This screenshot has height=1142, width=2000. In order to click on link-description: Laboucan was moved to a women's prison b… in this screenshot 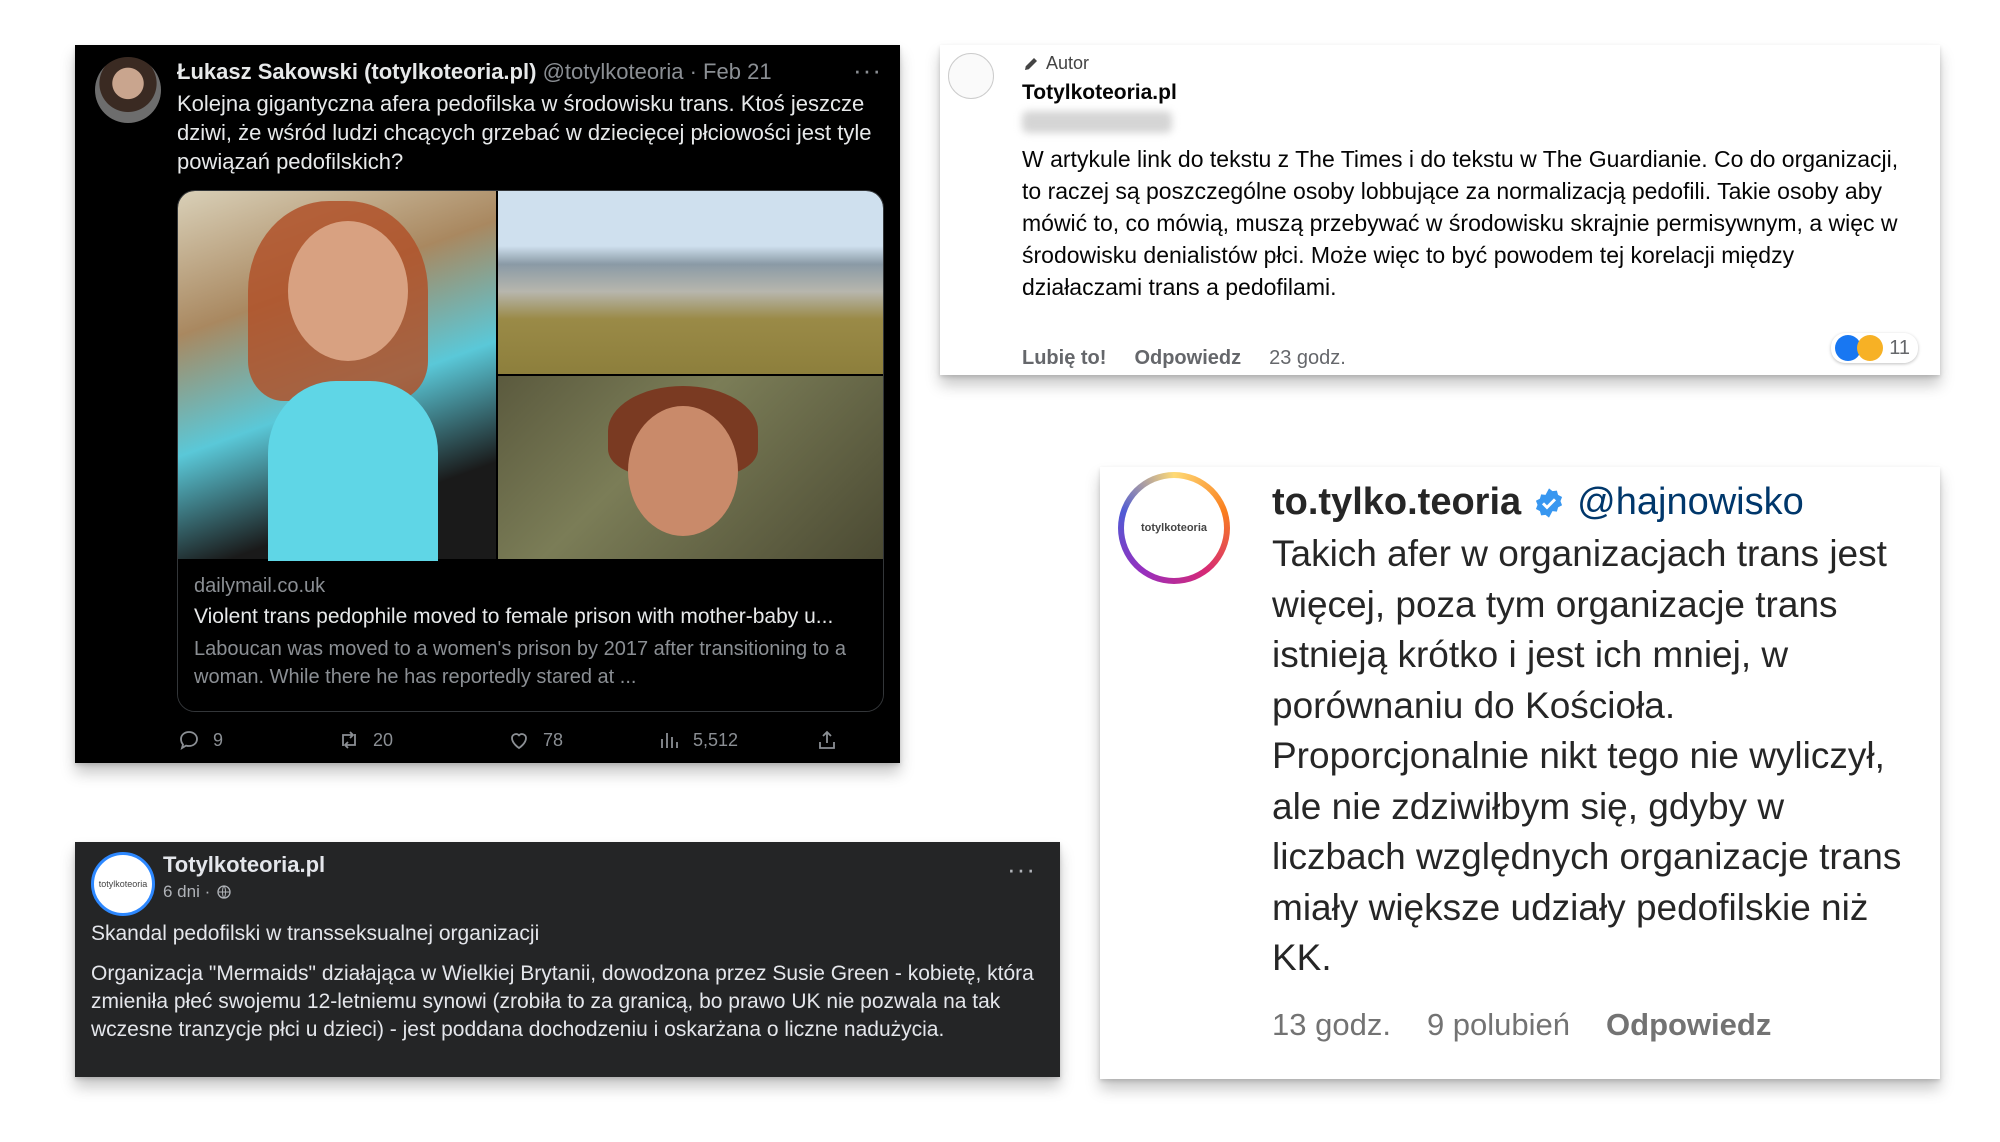, I will do `click(520, 663)`.